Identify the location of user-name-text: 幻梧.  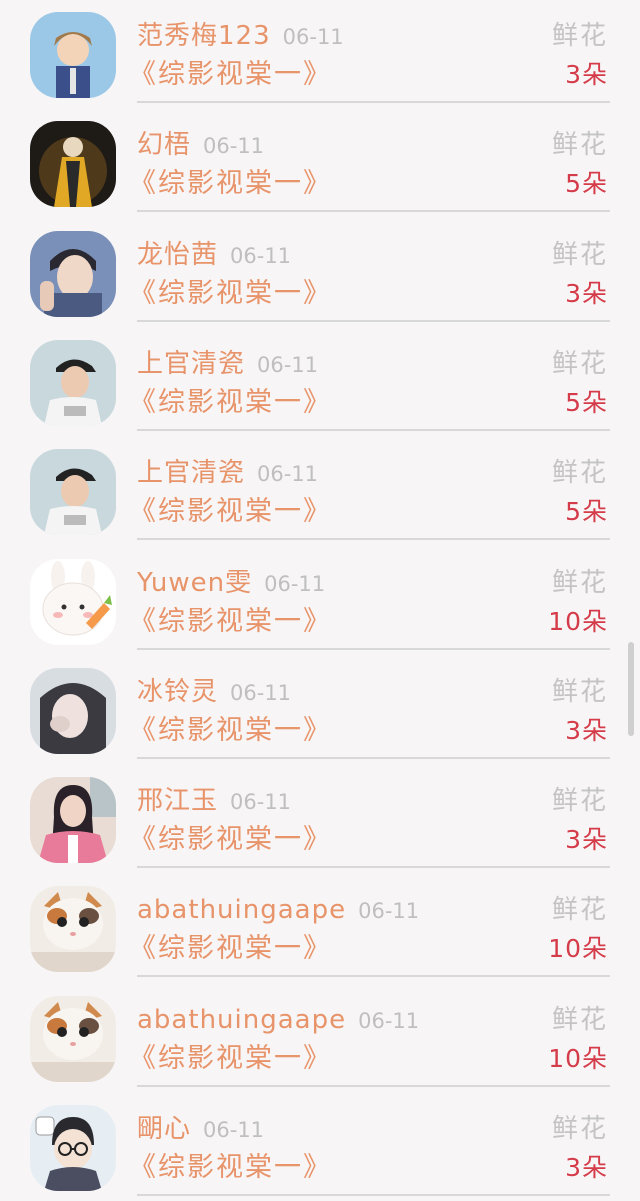
(164, 145).